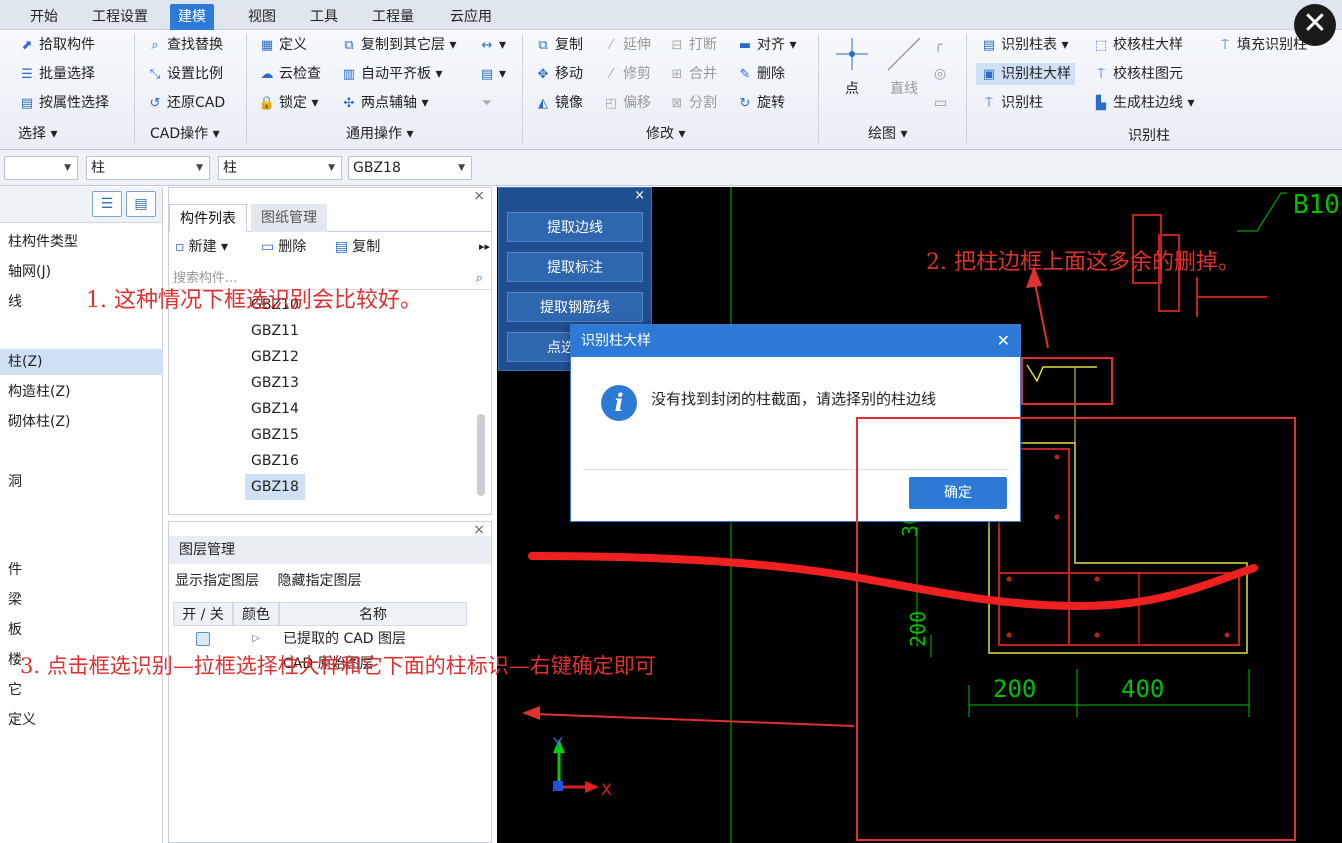 The width and height of the screenshot is (1342, 843). I want to click on nav-item-custom: 定义, so click(81, 720).